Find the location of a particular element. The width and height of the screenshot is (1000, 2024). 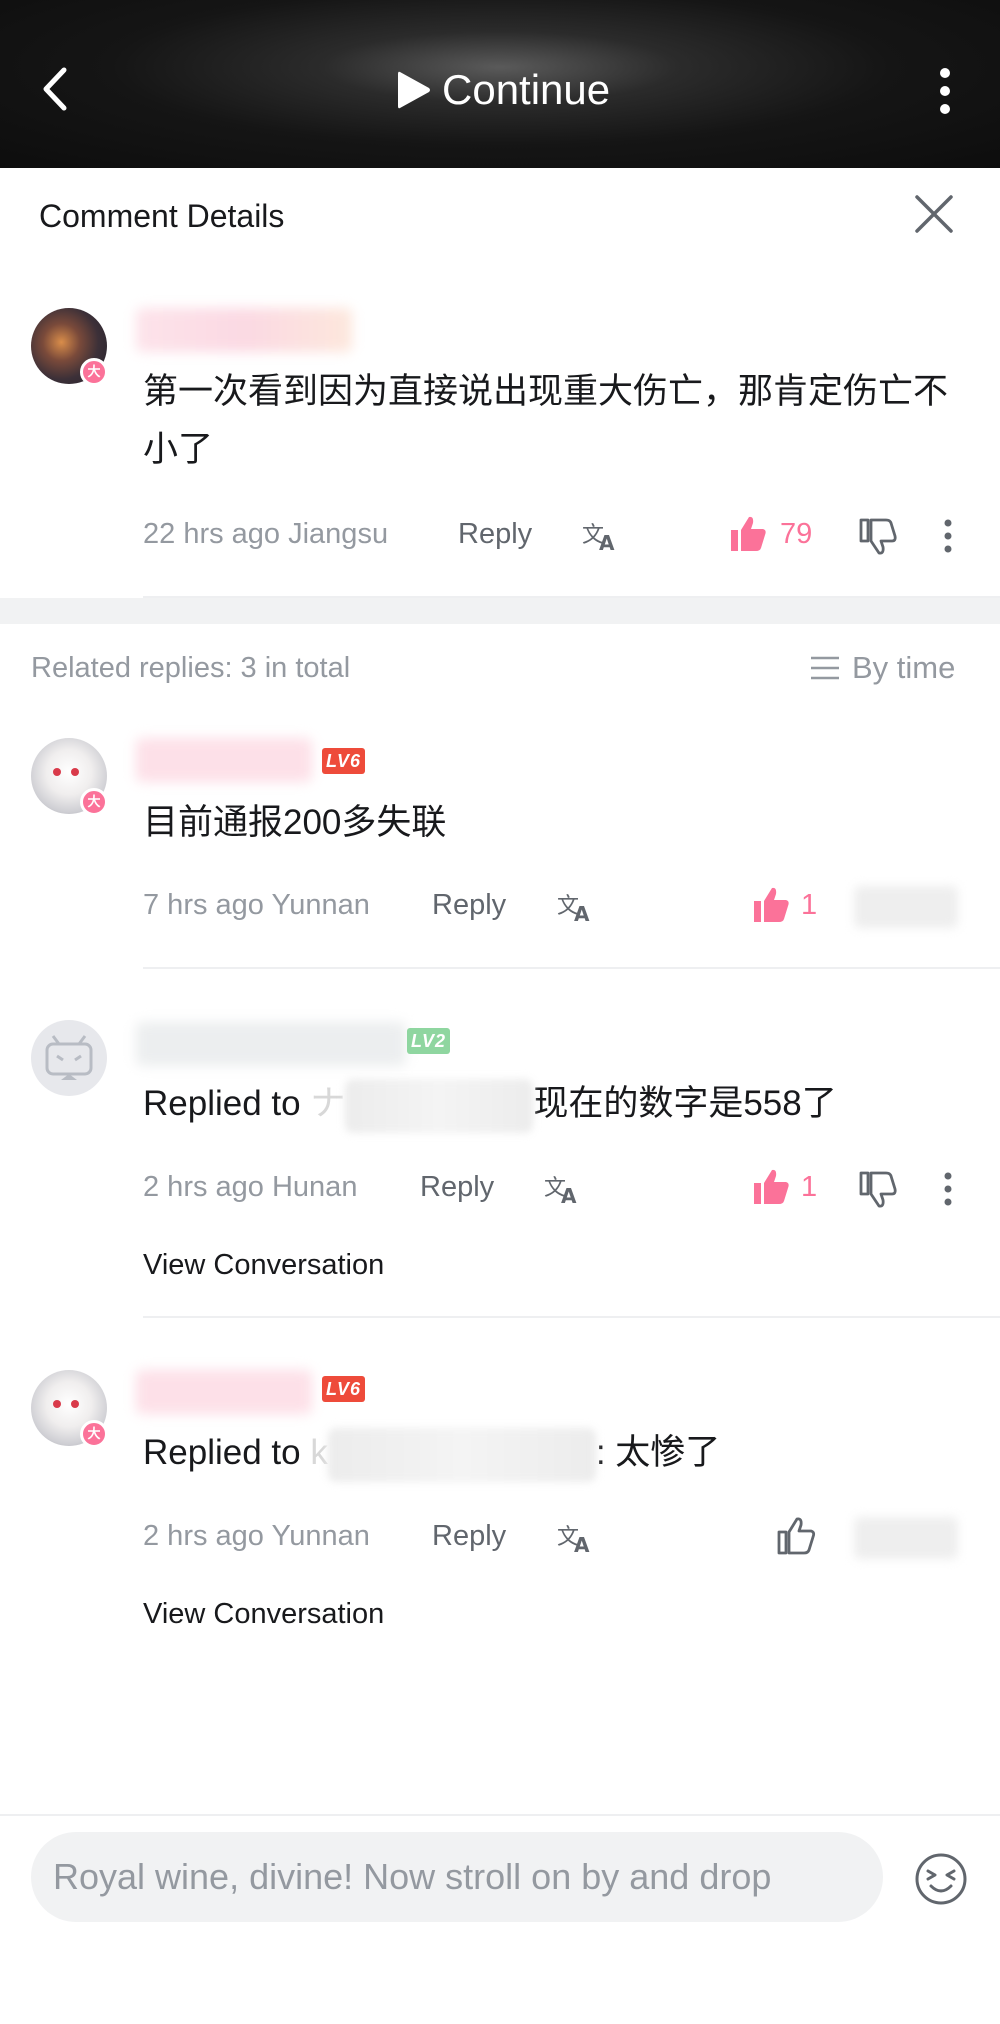

comment-meta: 22 hrs ago Jiangsu is located at coordinates (265, 534).